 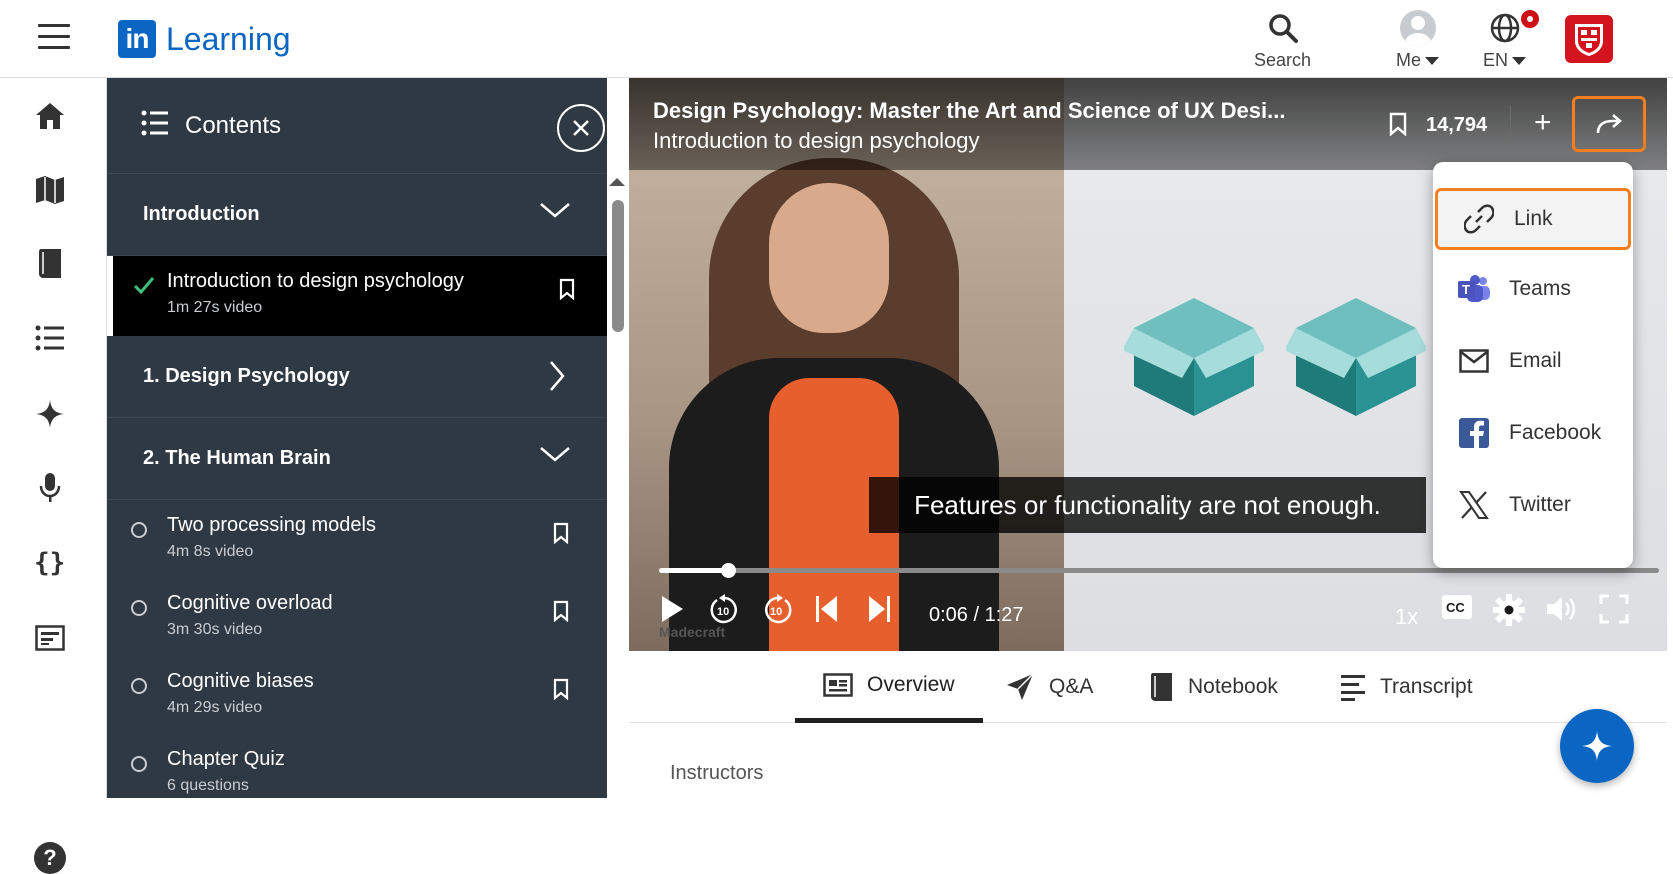 What do you see at coordinates (1406, 687) in the screenshot?
I see `tab-transcript: Transcript` at bounding box center [1406, 687].